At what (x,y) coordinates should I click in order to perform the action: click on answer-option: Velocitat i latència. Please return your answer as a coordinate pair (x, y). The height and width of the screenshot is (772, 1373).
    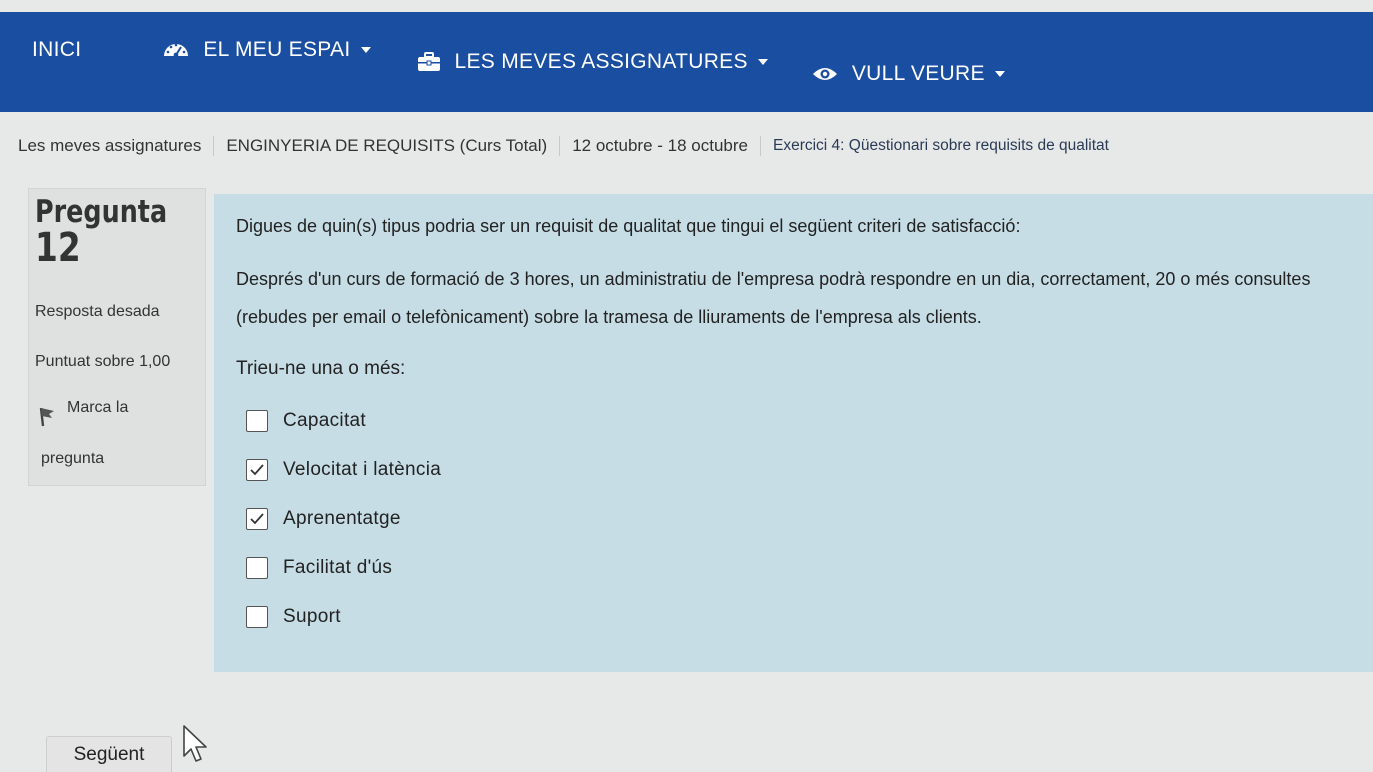
    Looking at the image, I should click on (809, 469).